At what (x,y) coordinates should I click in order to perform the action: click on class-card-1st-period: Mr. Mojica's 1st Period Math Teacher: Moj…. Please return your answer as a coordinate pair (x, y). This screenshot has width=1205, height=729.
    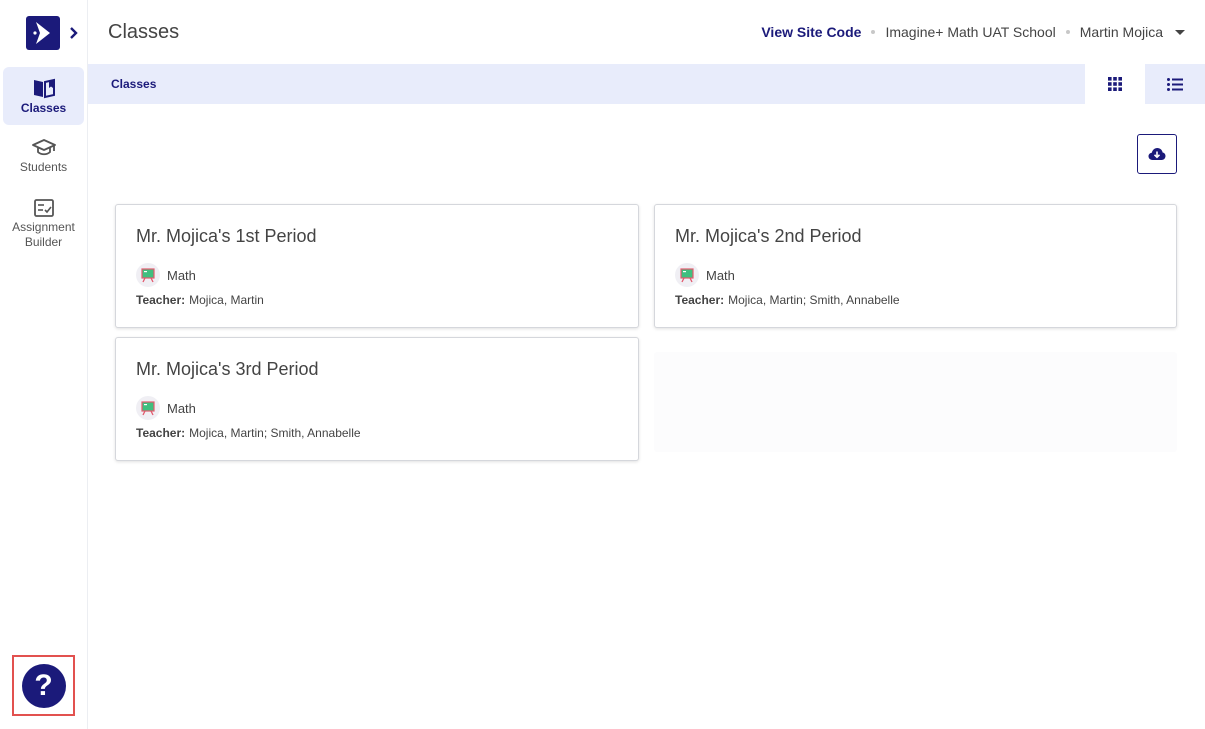
    Looking at the image, I should click on (377, 266).